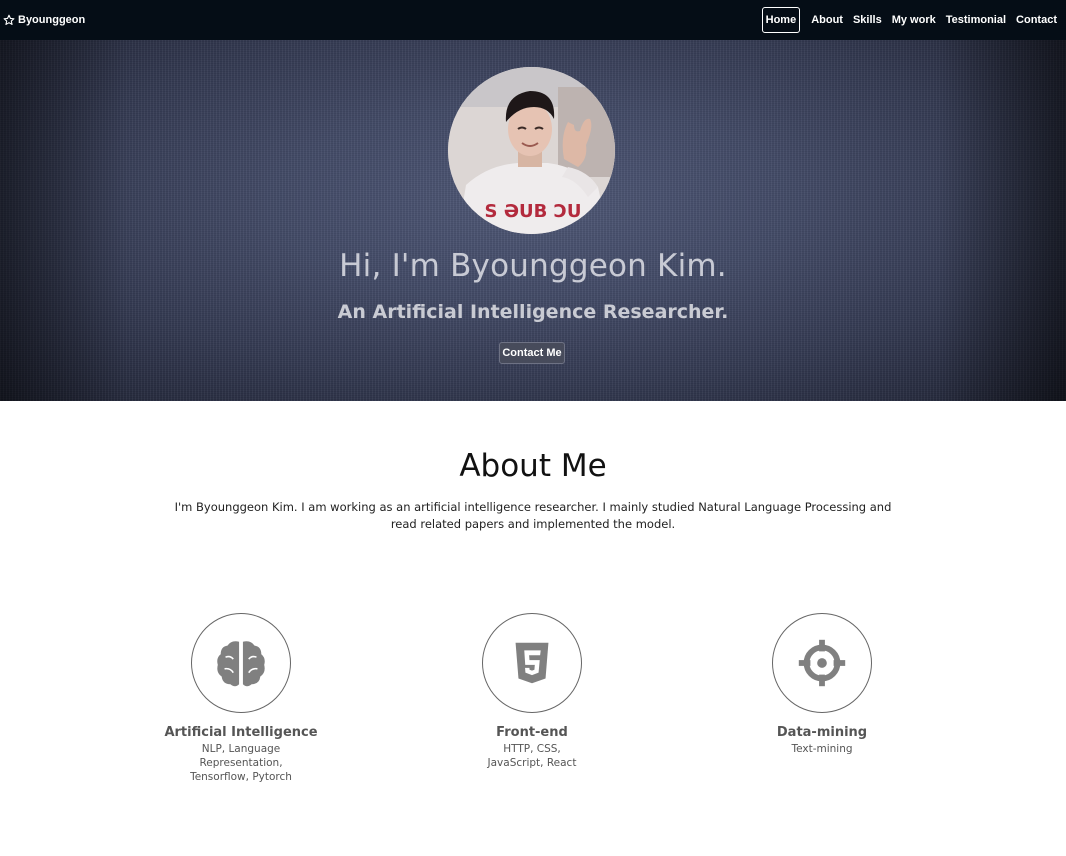 Image resolution: width=1066 pixels, height=856 pixels. What do you see at coordinates (781, 20) in the screenshot?
I see `nav-home: Home` at bounding box center [781, 20].